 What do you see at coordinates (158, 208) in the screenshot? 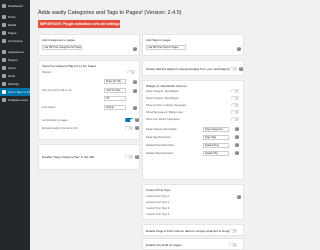
I see `custom-post-item: Custom Post Type 3` at bounding box center [158, 208].